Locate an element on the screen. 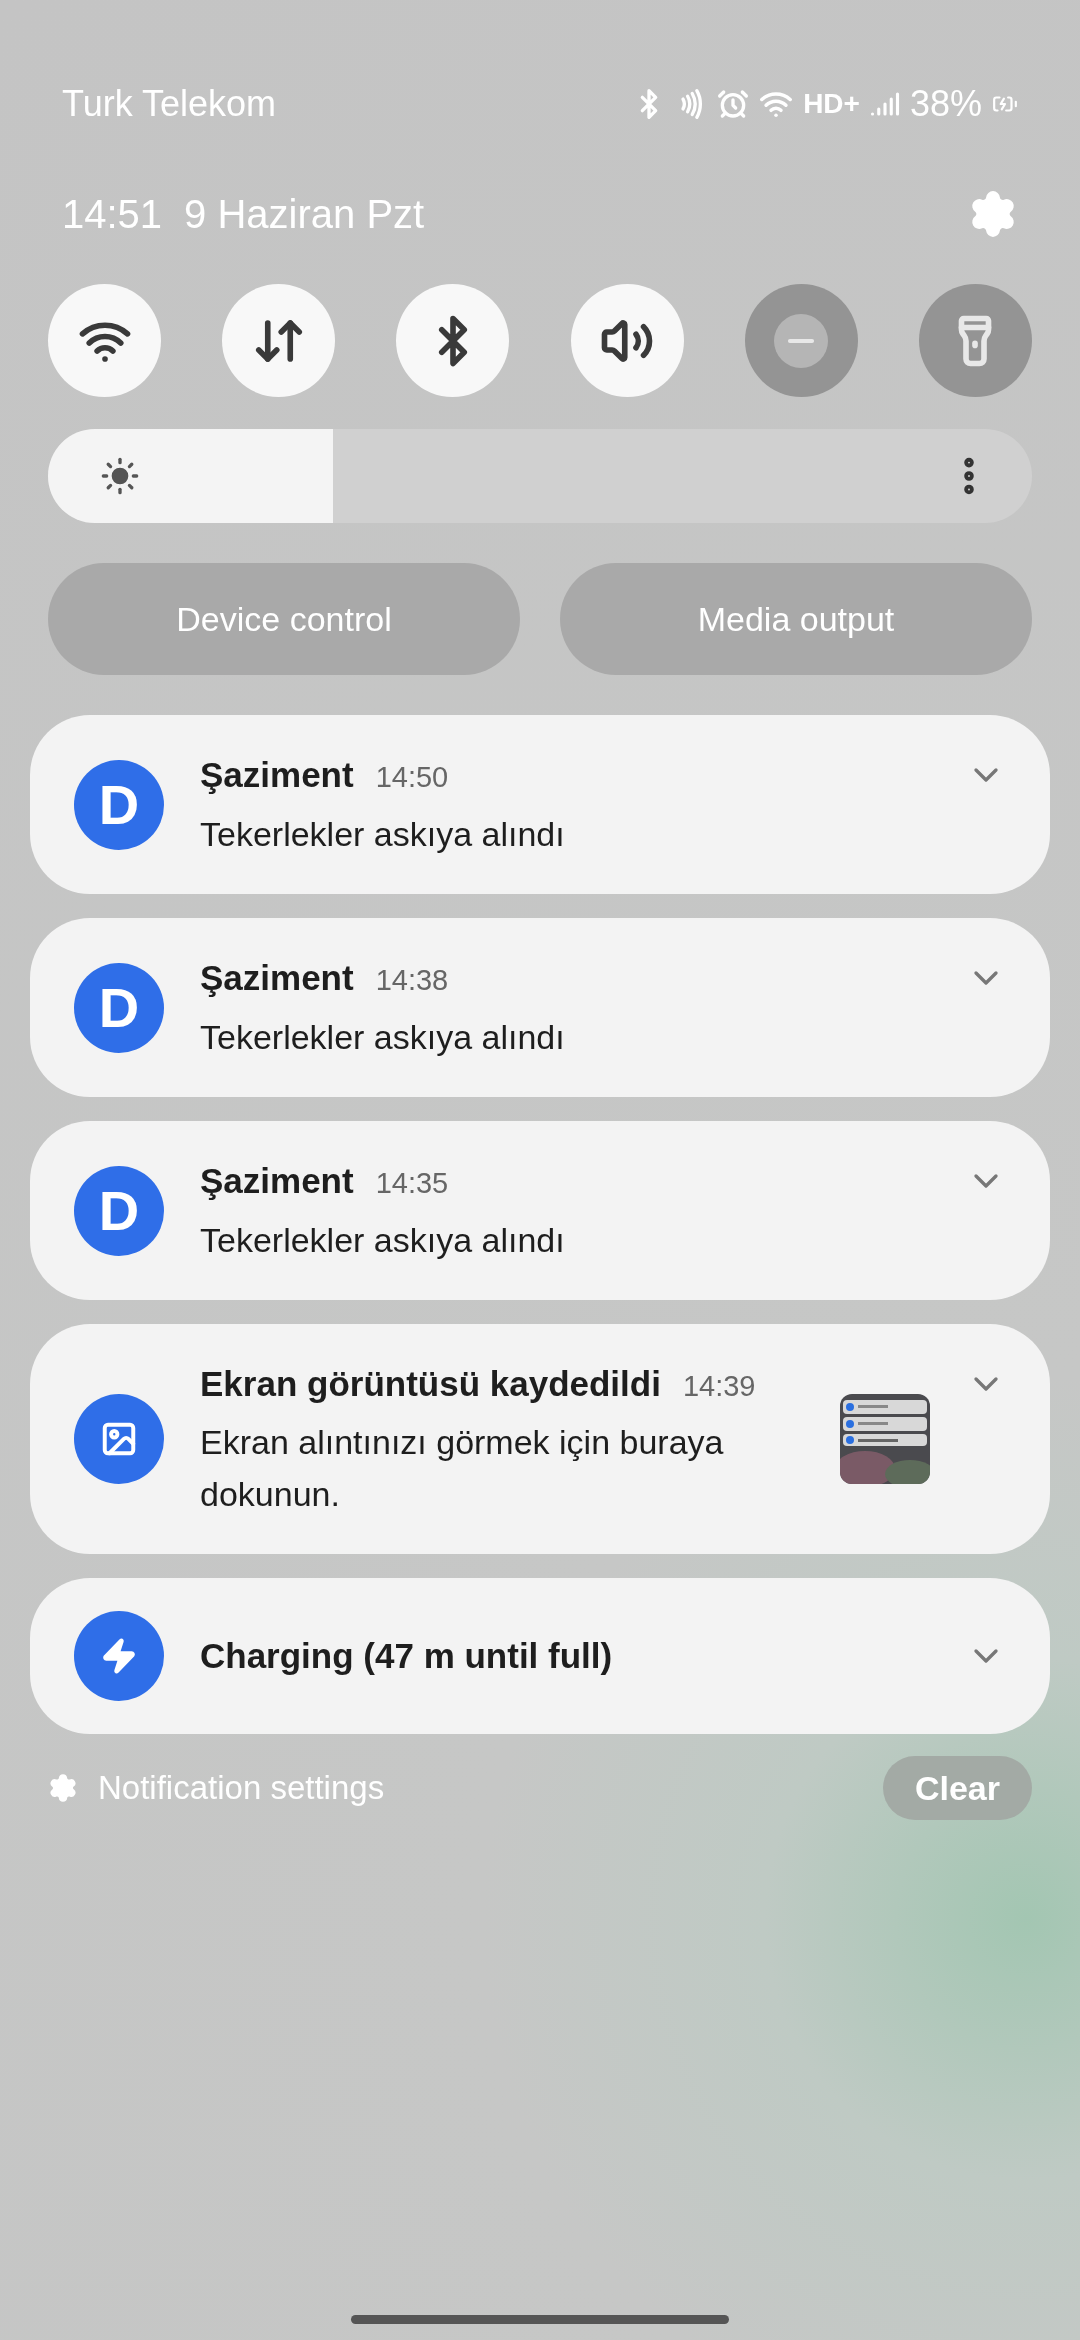 Image resolution: width=1080 pixels, height=2340 pixels. signal-icon is located at coordinates (884, 104).